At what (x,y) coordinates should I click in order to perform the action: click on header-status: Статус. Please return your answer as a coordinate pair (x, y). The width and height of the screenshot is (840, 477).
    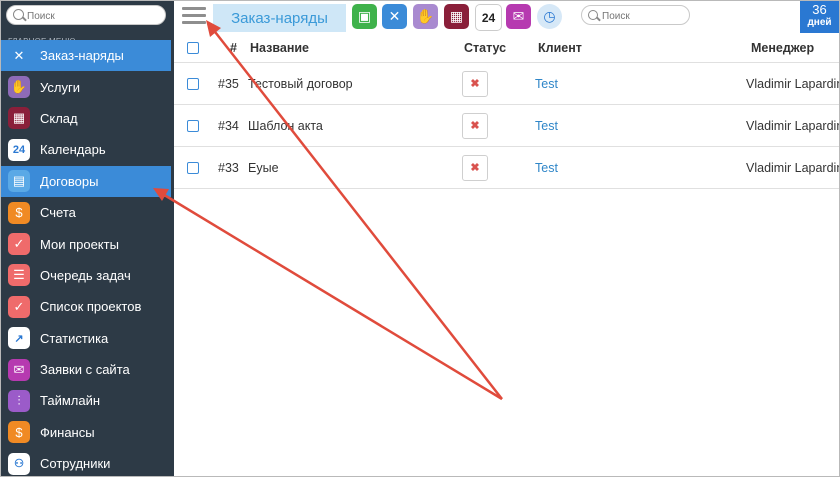
    Looking at the image, I should click on (485, 48).